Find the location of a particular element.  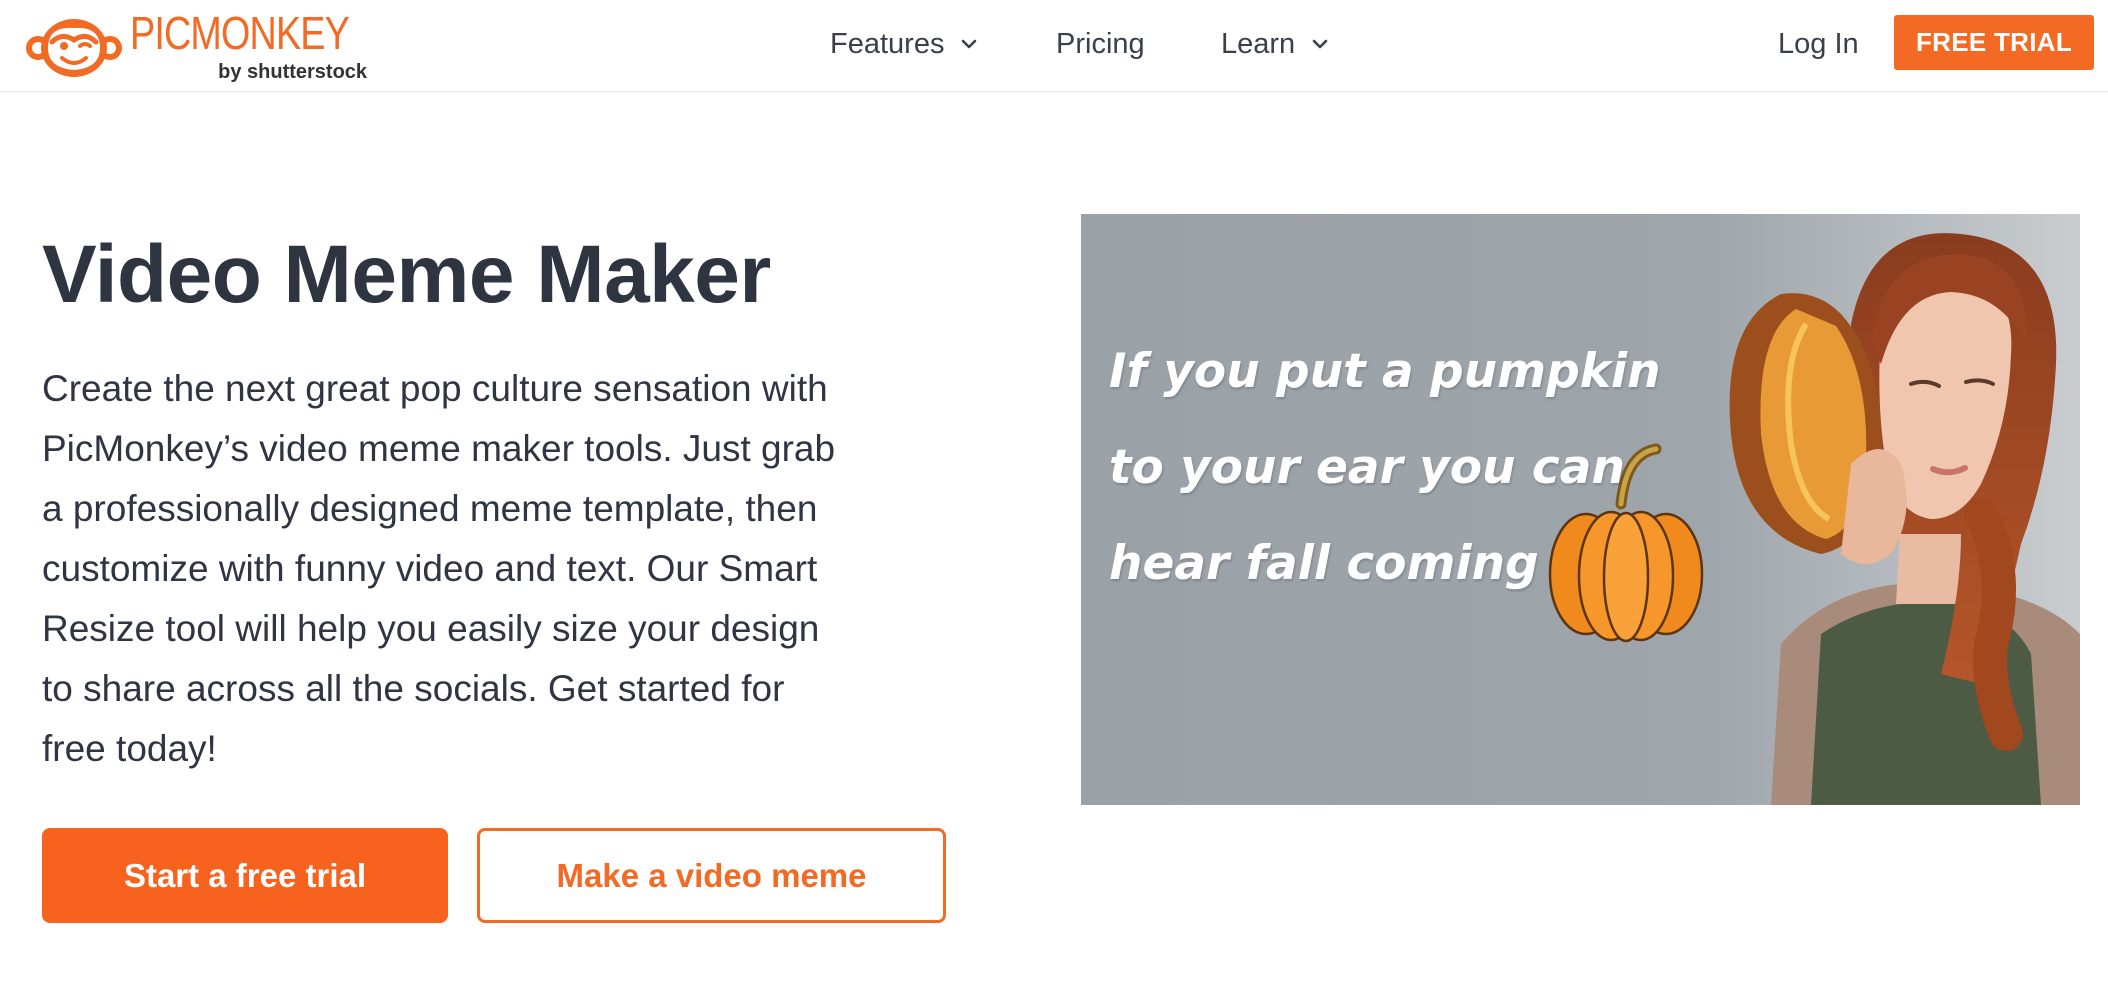

nav-pricing: Pricing is located at coordinates (1100, 44).